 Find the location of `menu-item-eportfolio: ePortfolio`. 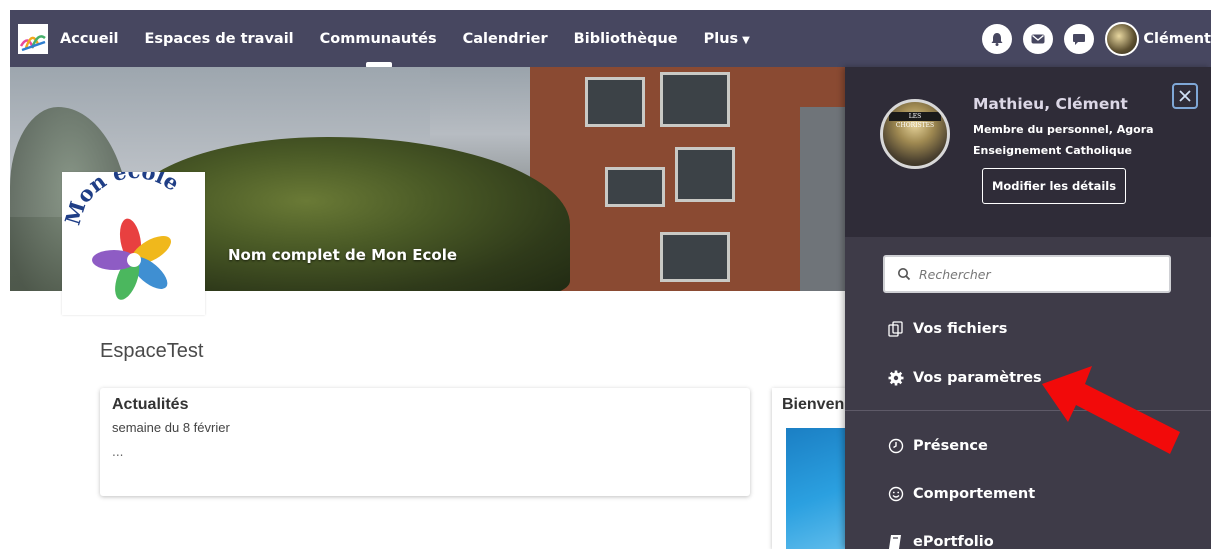

menu-item-eportfolio: ePortfolio is located at coordinates (940, 541).